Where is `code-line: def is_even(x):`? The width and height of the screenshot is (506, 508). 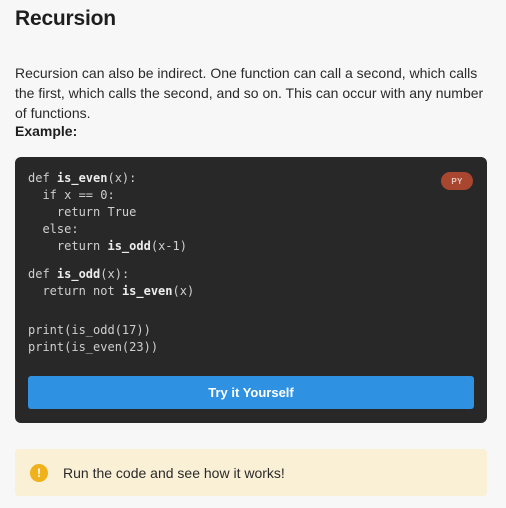 code-line: def is_even(x): is located at coordinates (82, 178).